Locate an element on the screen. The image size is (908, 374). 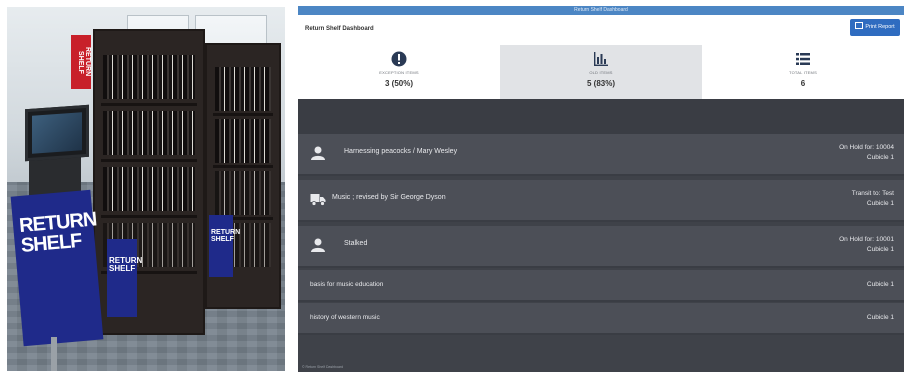
stat-value: 3 (50%) is located at coordinates (398, 83).